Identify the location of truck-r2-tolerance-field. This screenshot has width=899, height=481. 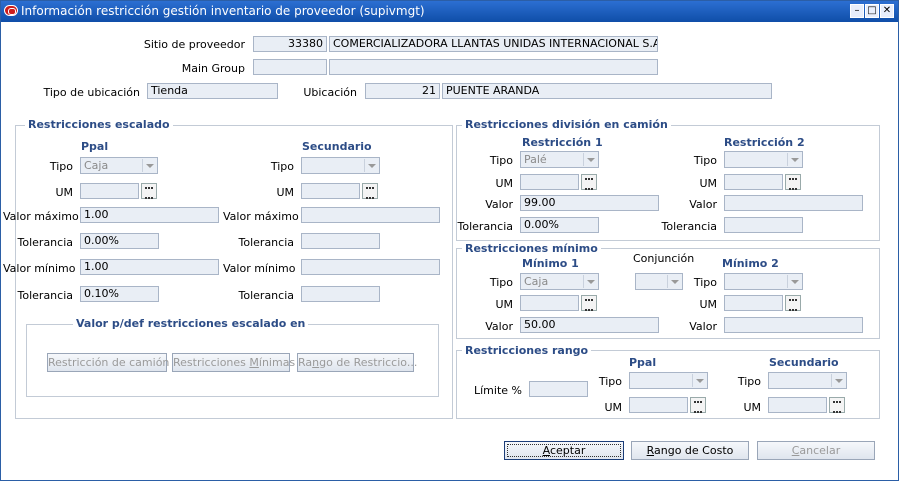
(763, 225).